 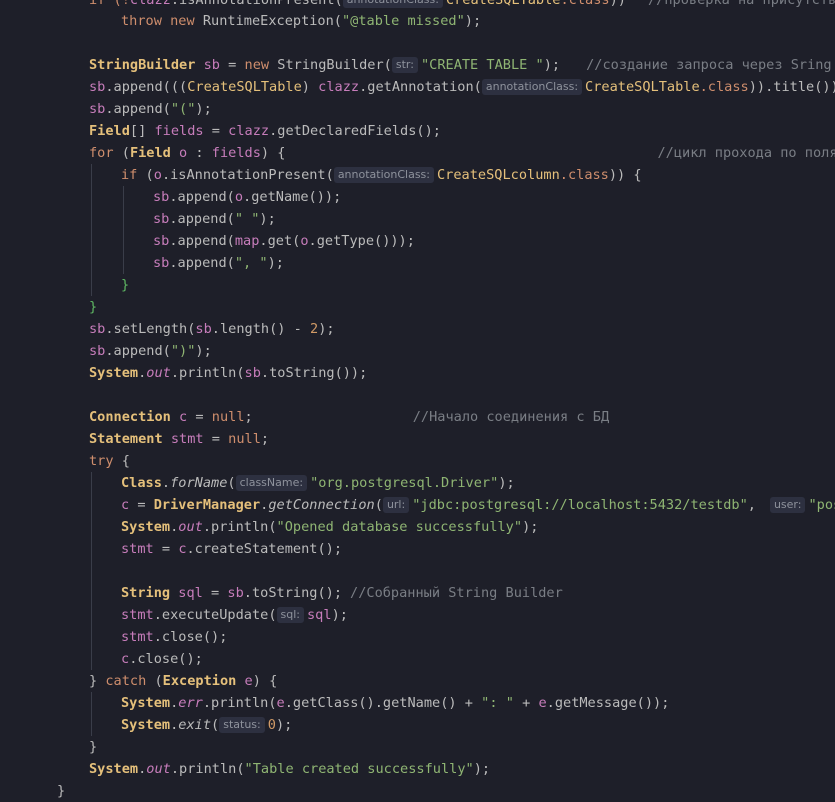 What do you see at coordinates (404, 65) in the screenshot?
I see `parameter-hint: str:` at bounding box center [404, 65].